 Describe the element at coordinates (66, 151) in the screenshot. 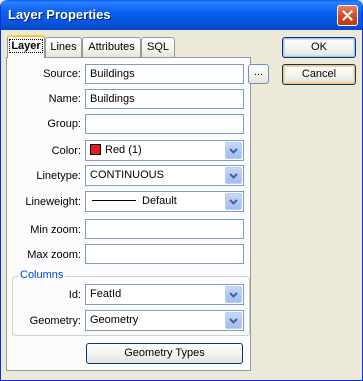

I see `color-label: Color:` at that location.